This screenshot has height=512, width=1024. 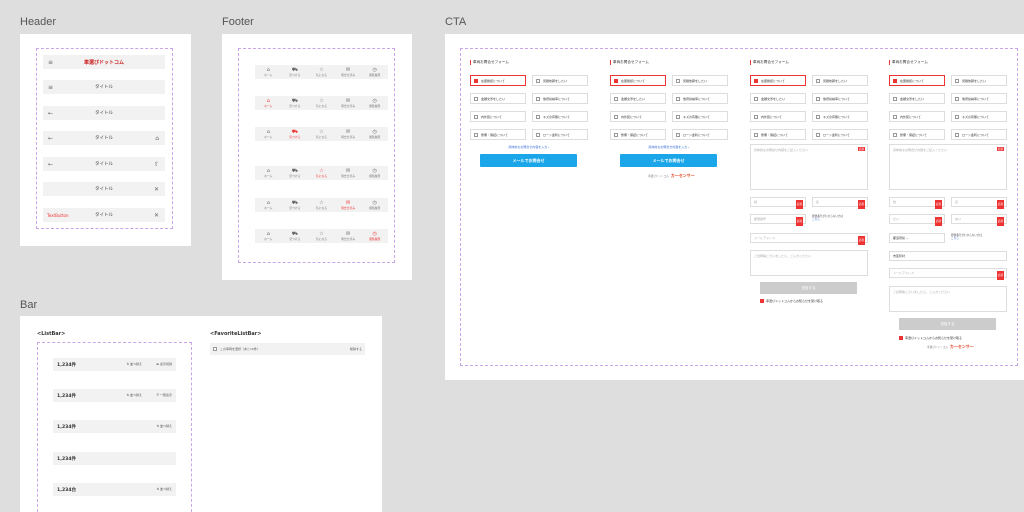 What do you see at coordinates (164, 364) in the screenshot?
I see `view-toggle-button: ⊞ 表示切替` at bounding box center [164, 364].